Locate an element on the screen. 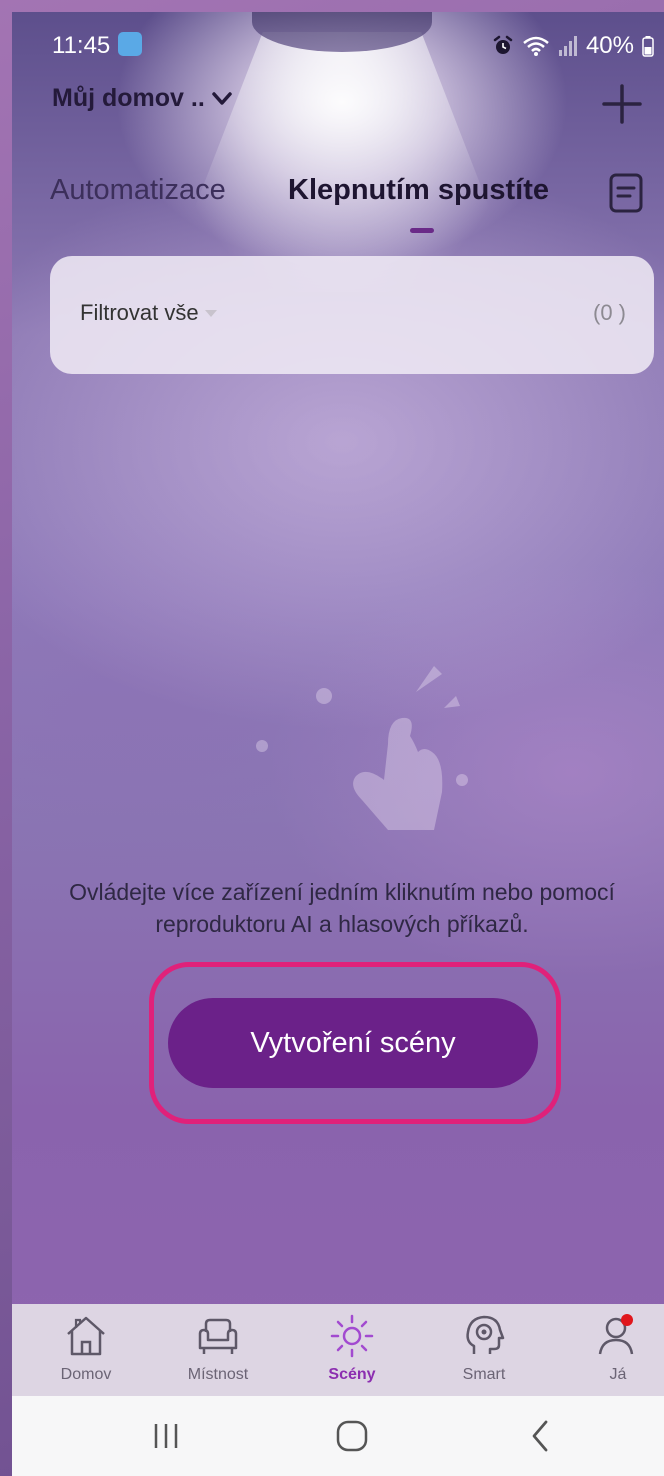 Image resolution: width=664 pixels, height=1476 pixels. chevron-down-icon is located at coordinates (222, 98).